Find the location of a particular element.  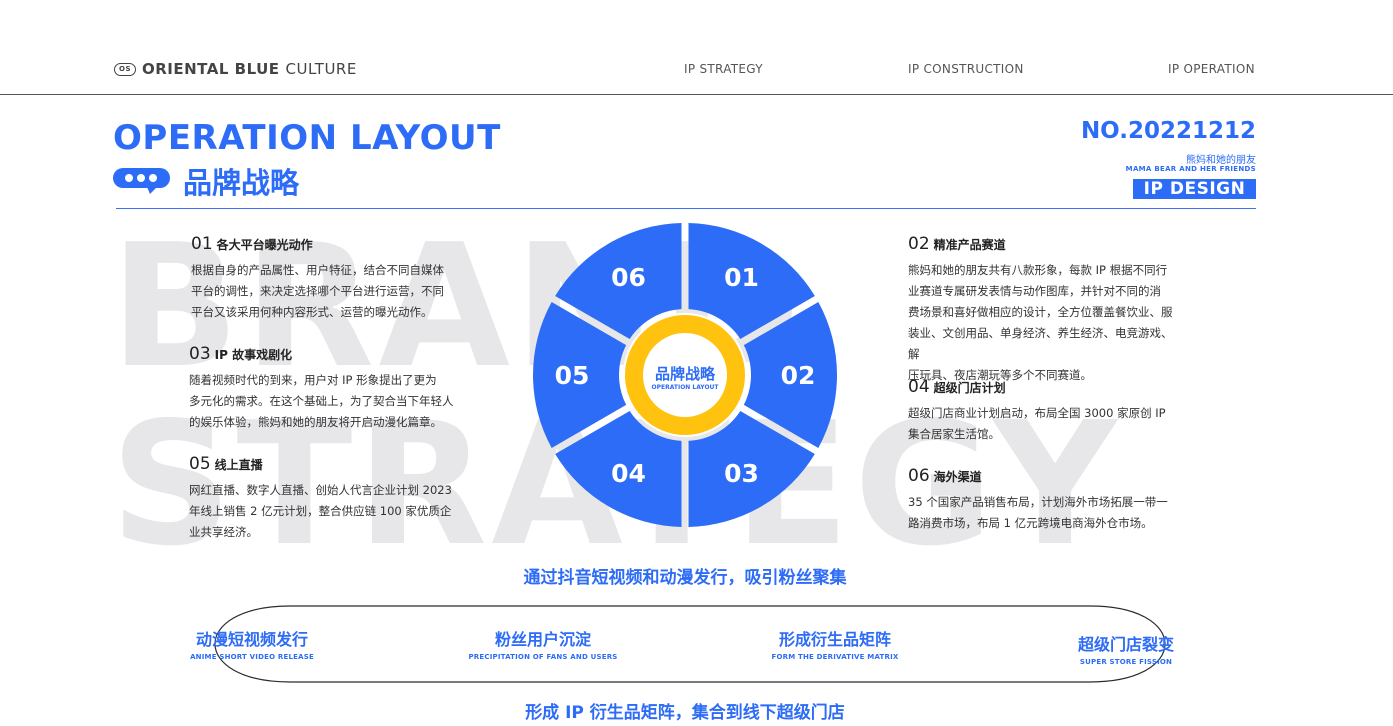

wheel-segment-label-05: 05 is located at coordinates (572, 375).